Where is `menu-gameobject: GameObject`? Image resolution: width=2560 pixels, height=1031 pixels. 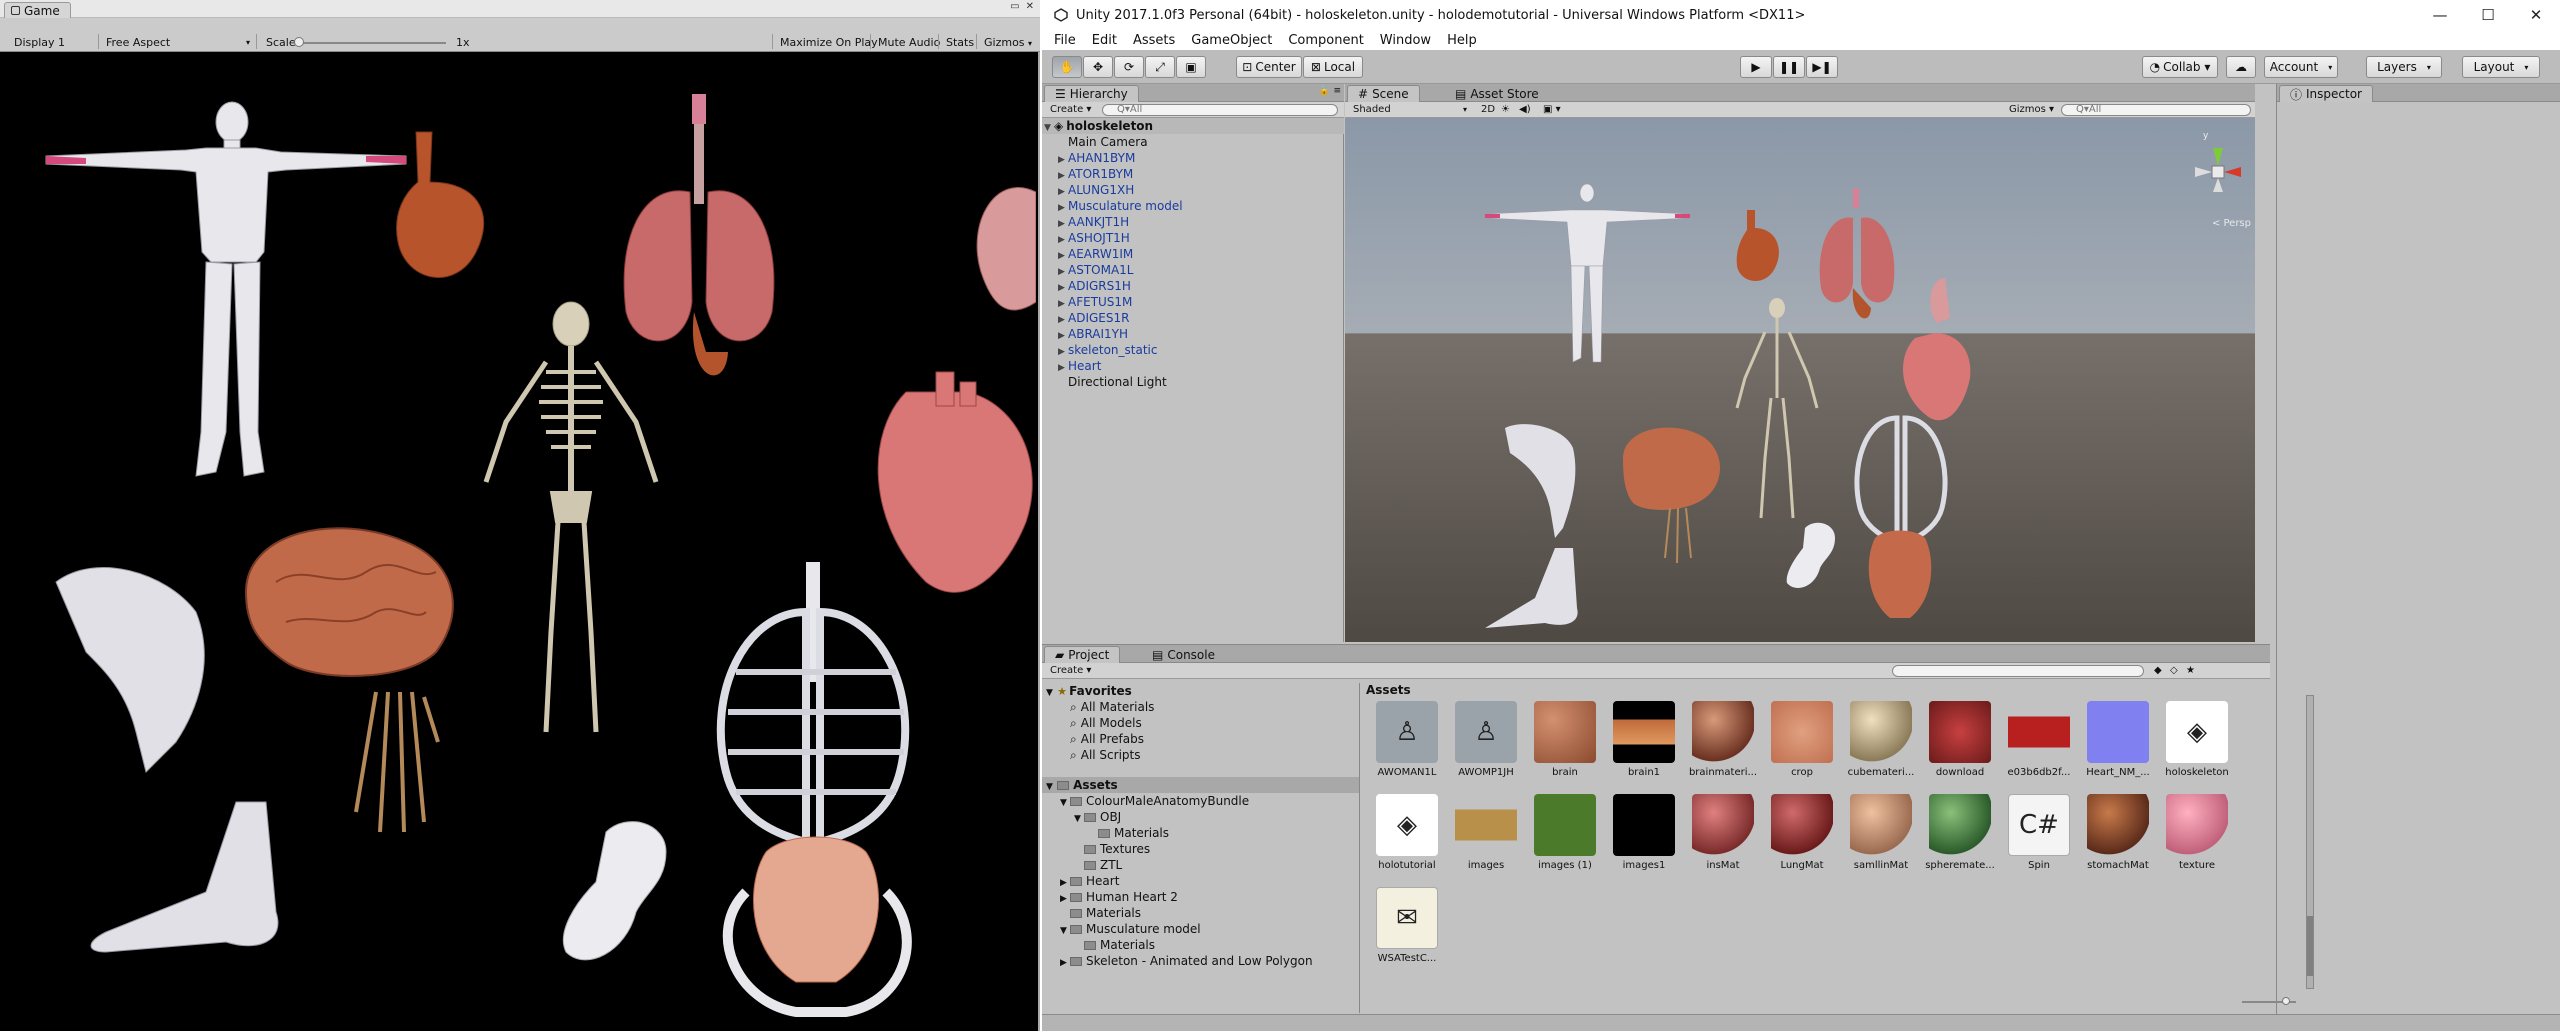
menu-gameobject: GameObject is located at coordinates (1231, 40).